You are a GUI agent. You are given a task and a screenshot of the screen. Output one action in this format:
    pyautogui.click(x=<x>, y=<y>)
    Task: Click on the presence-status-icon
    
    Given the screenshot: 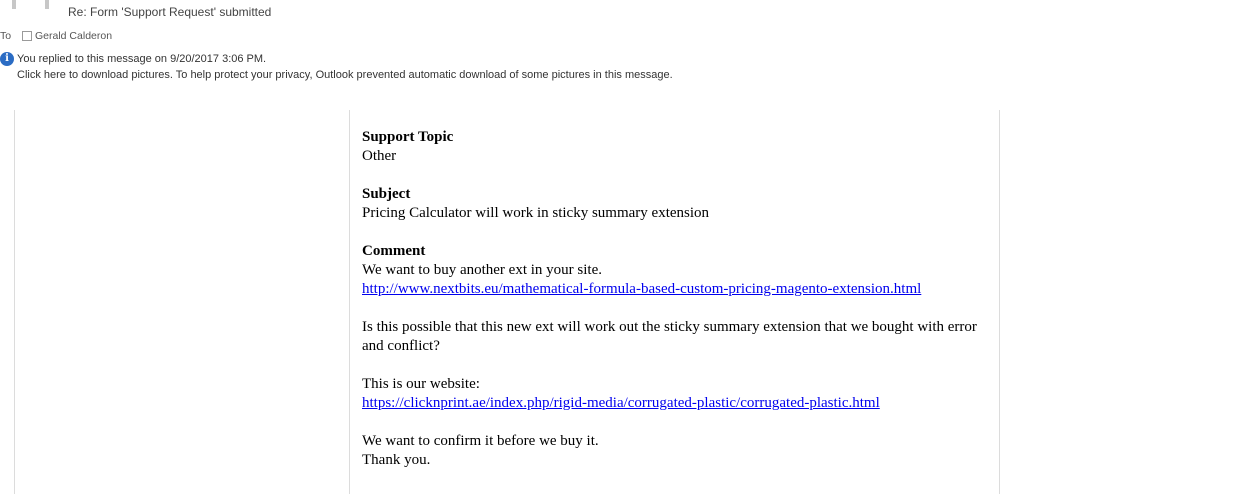 What is the action you would take?
    pyautogui.click(x=27, y=36)
    